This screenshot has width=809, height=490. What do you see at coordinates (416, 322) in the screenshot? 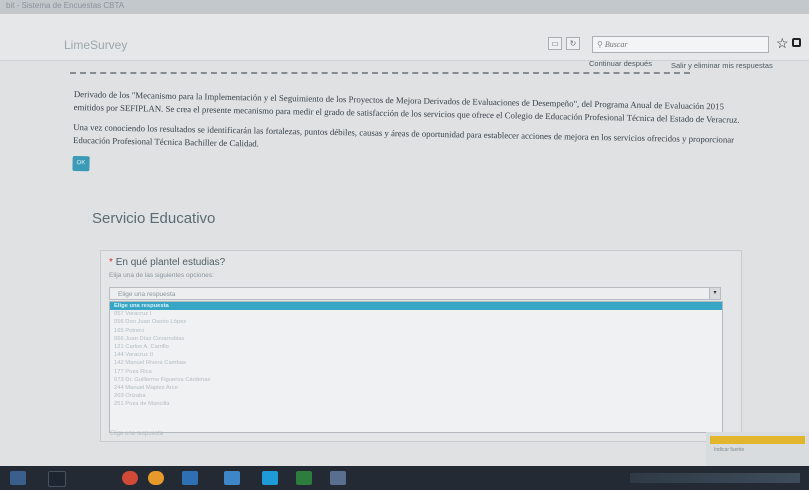
I see `option-item: 056 Don Juan Osorio López` at bounding box center [416, 322].